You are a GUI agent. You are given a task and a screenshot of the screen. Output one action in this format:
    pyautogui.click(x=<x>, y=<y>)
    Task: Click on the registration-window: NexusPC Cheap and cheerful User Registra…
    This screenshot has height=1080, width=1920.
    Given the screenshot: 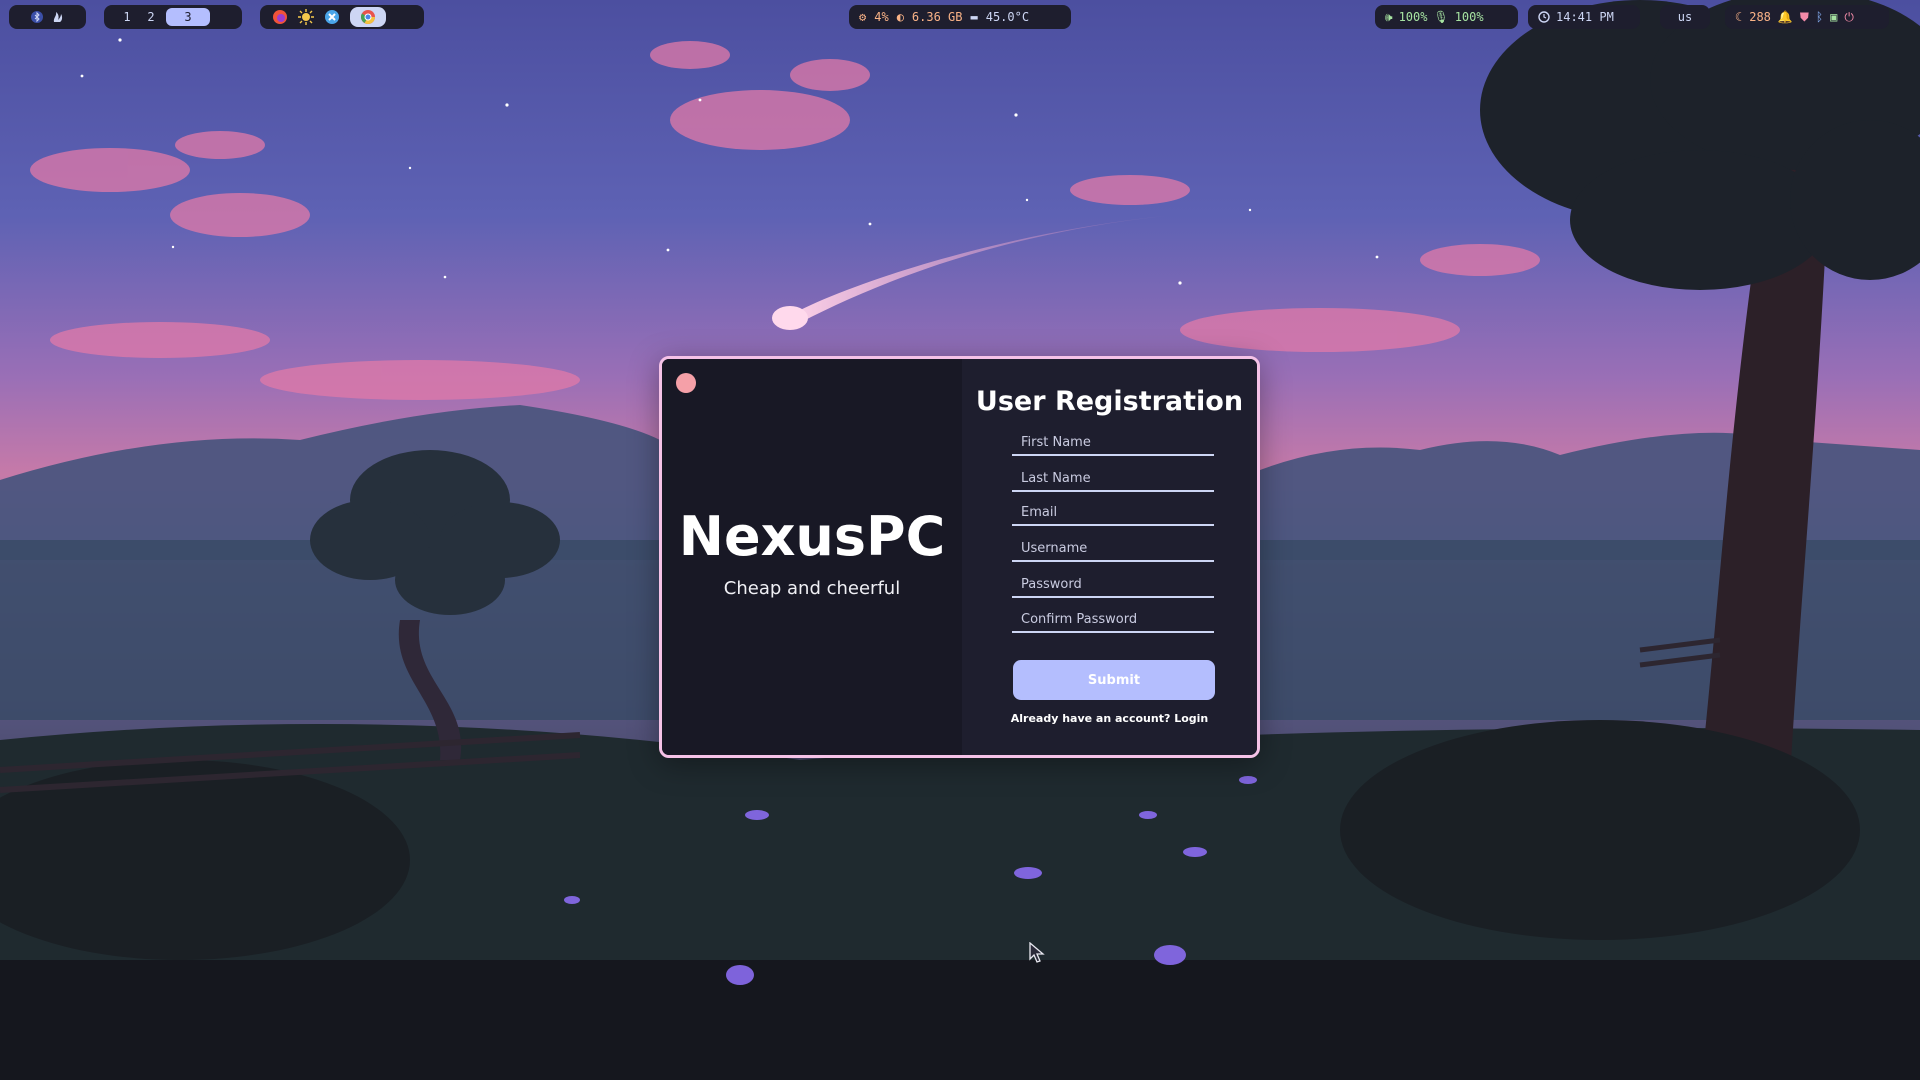 What is the action you would take?
    pyautogui.click(x=959, y=557)
    